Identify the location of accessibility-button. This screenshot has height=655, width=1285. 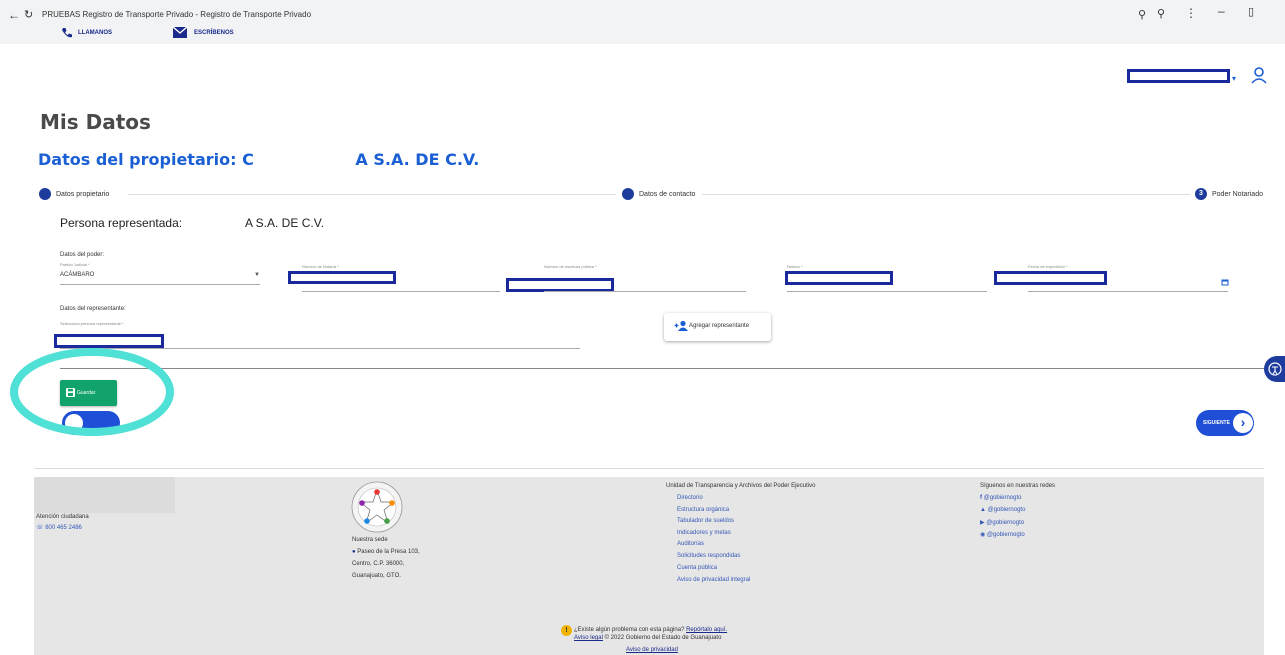
(1274, 369).